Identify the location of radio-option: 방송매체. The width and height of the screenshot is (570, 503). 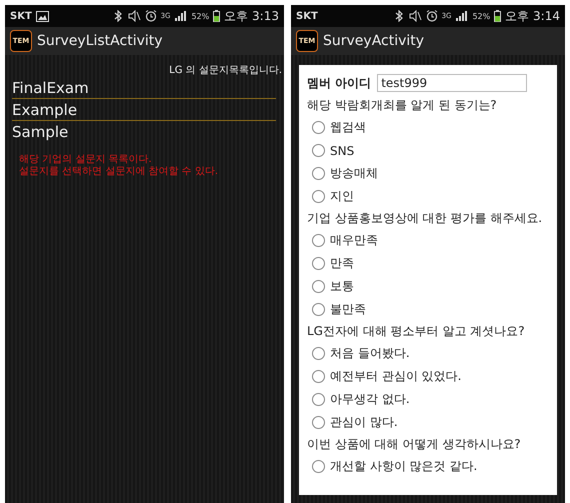
(428, 173).